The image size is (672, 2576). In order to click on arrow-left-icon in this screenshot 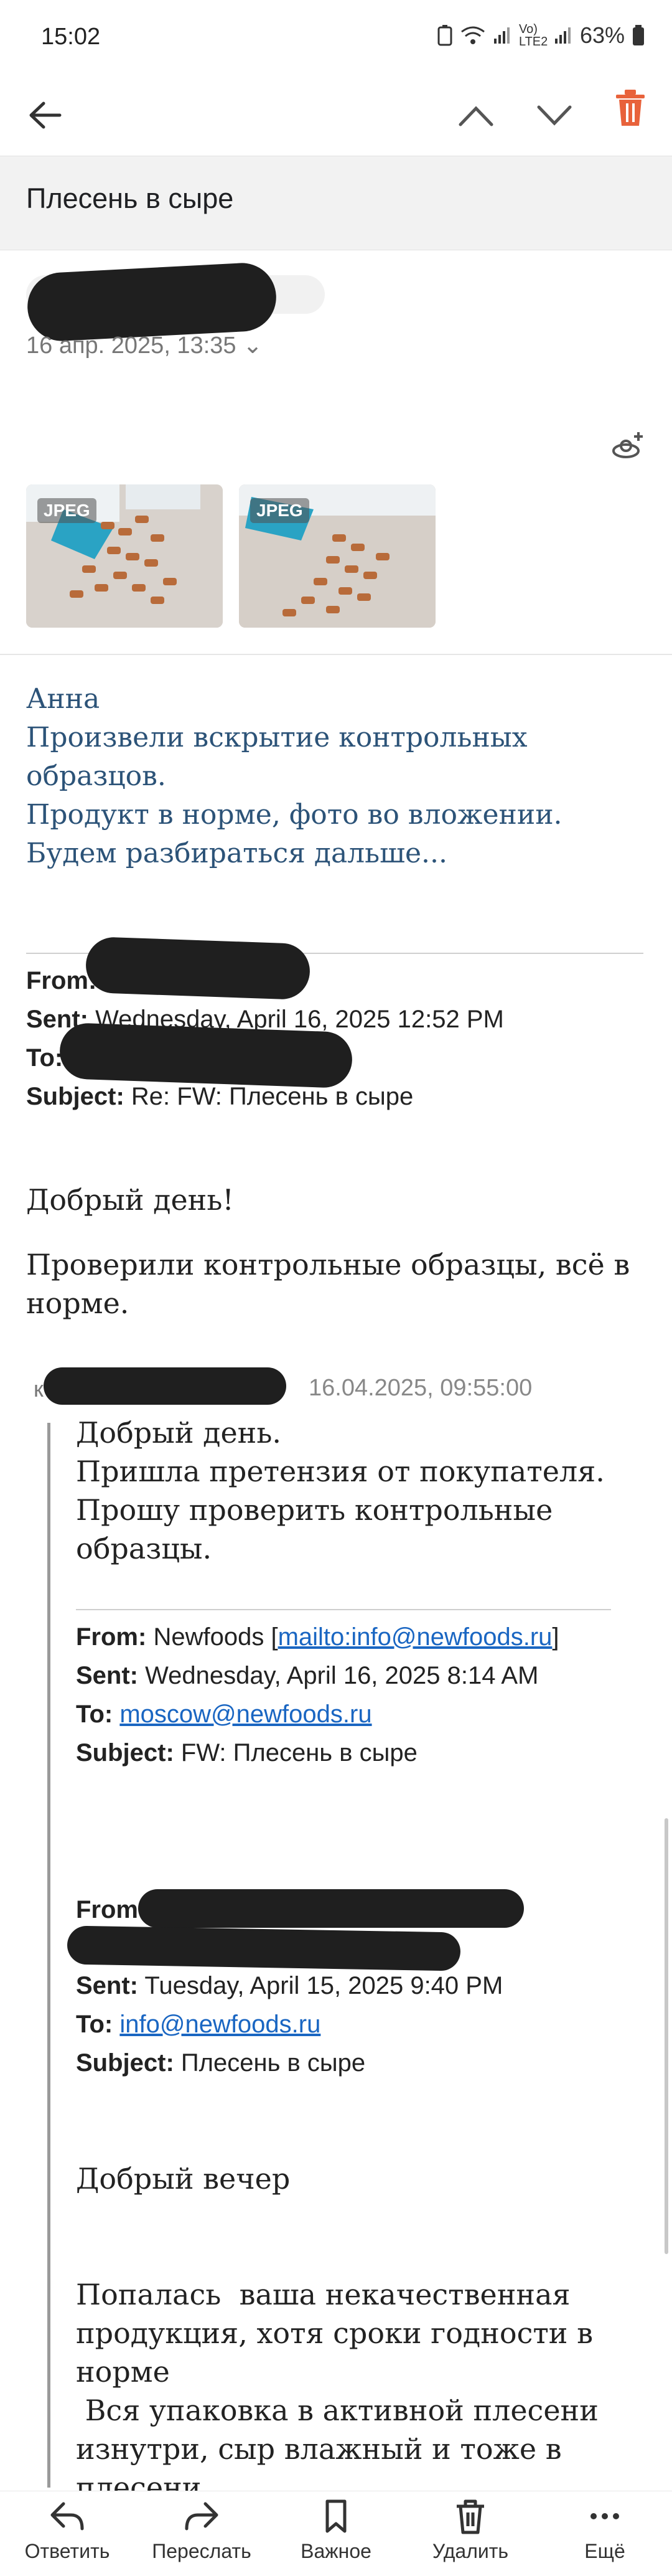, I will do `click(44, 115)`.